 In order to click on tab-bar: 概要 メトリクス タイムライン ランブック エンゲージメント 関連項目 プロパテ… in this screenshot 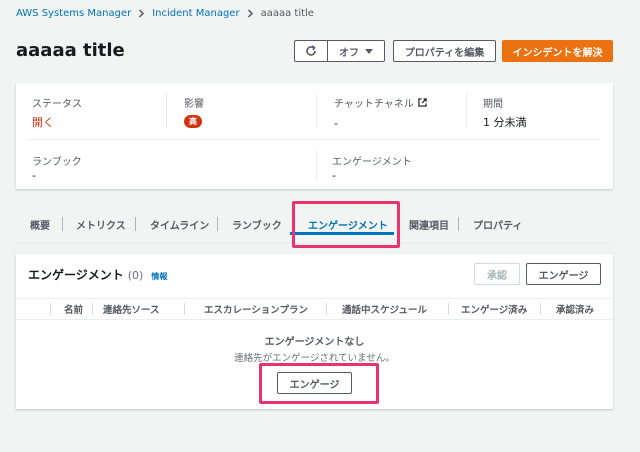, I will do `click(314, 224)`.